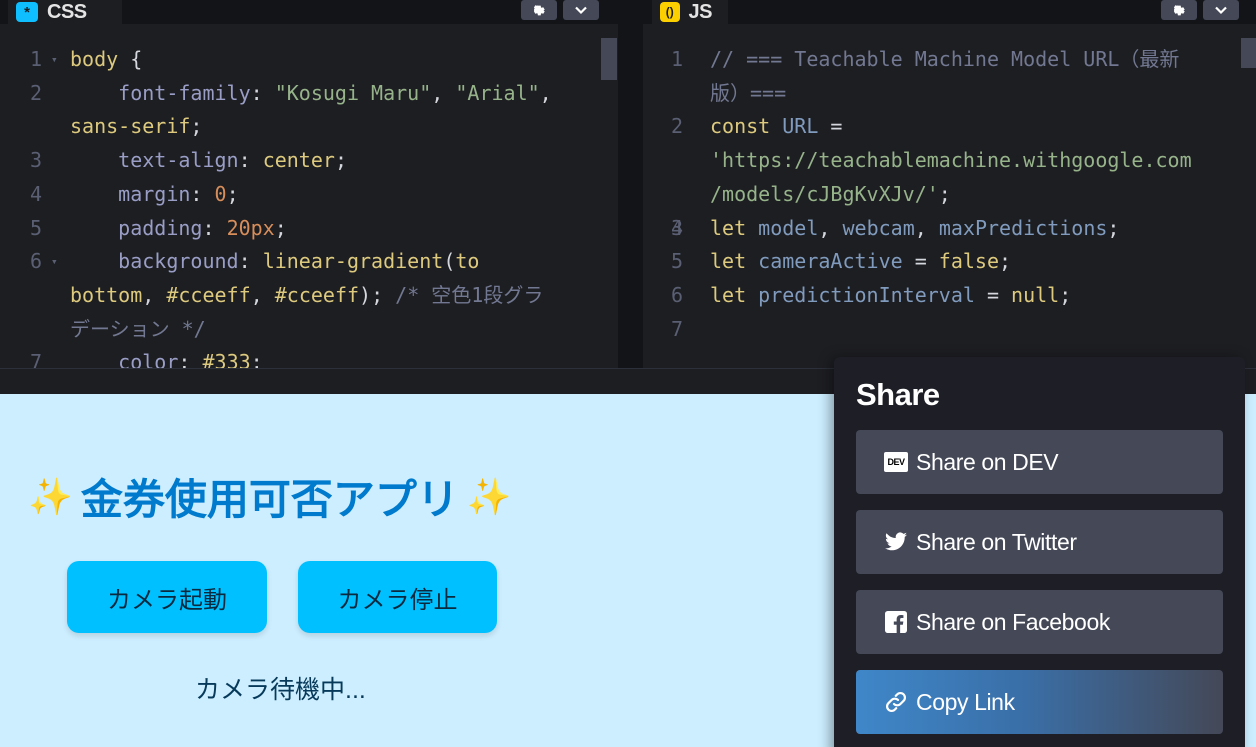 The image size is (1256, 747). I want to click on share-on-twitter-button: Share on Twitter, so click(1039, 542).